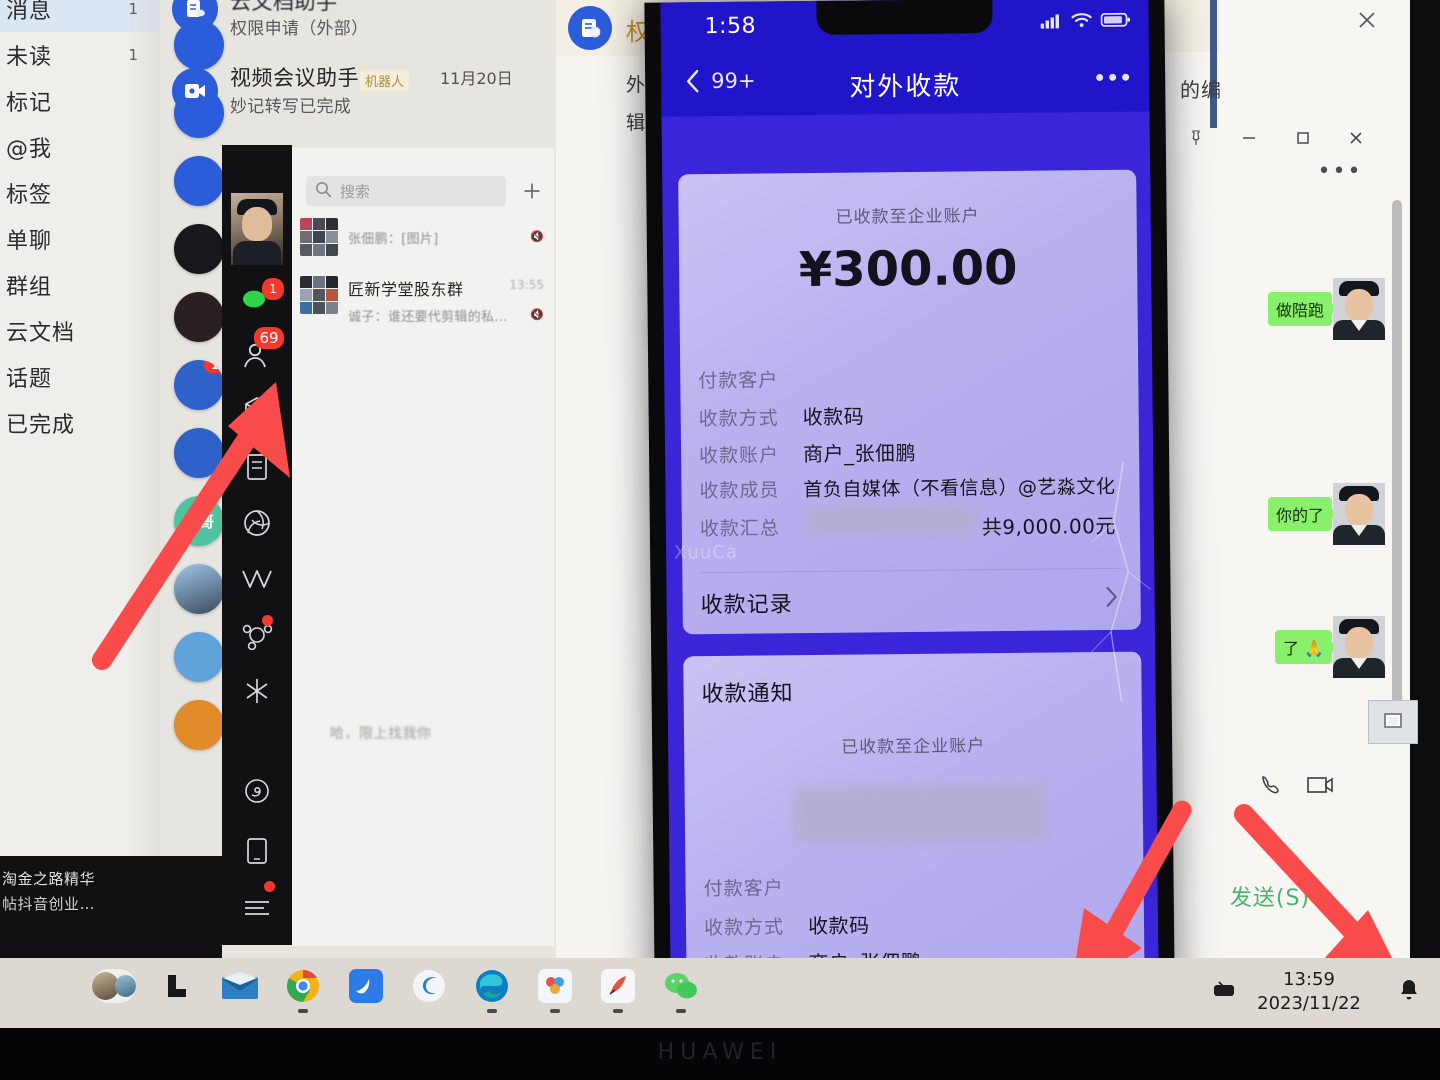  I want to click on sidebar-item-9: 已完成, so click(80, 423).